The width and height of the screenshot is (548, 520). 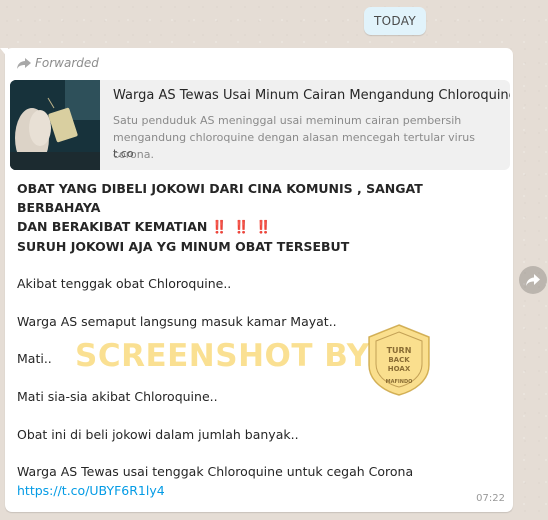 I want to click on headline-line-2: DAN BERAKIBAT KEMATIAN, so click(x=112, y=226).